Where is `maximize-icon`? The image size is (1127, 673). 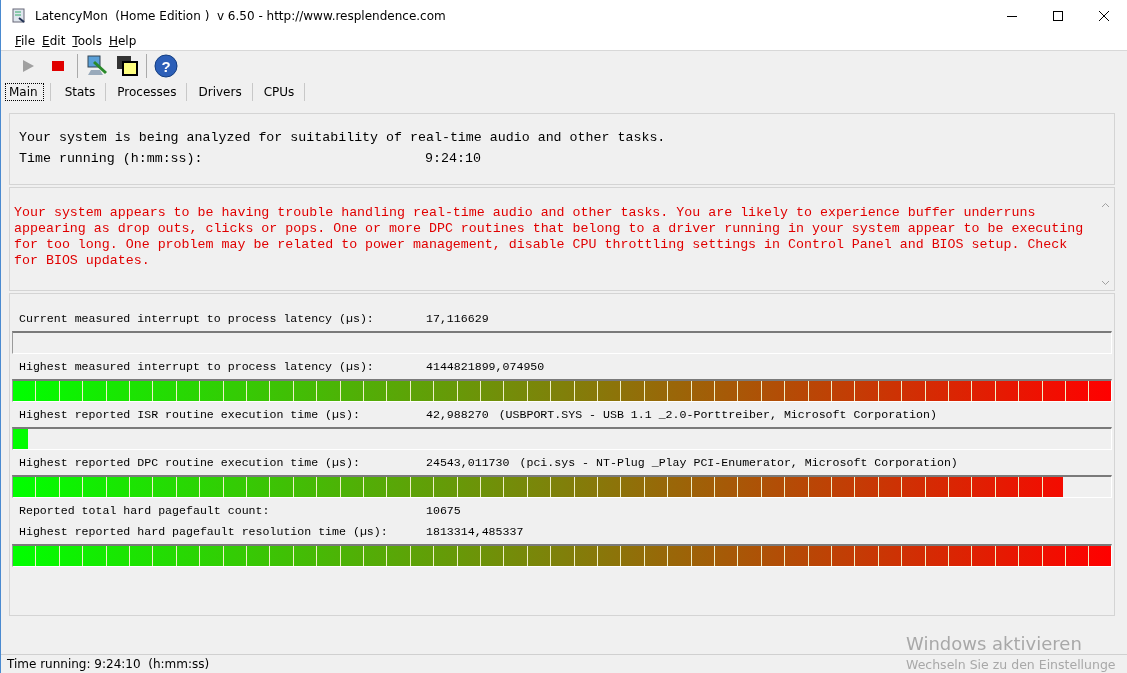 maximize-icon is located at coordinates (1058, 15).